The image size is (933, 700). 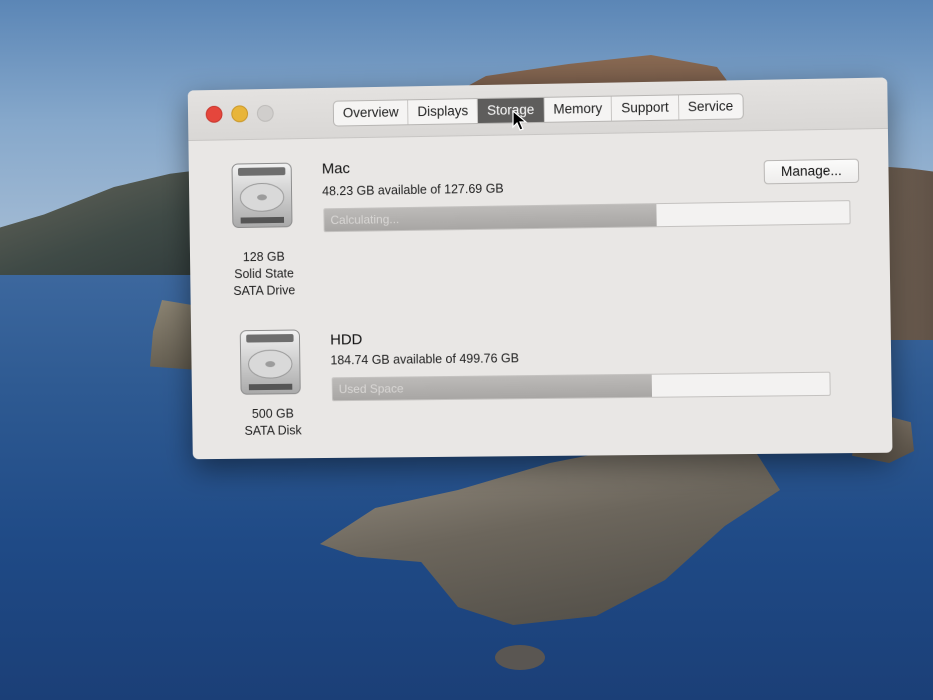 I want to click on storage-bar: Used Space, so click(x=581, y=387).